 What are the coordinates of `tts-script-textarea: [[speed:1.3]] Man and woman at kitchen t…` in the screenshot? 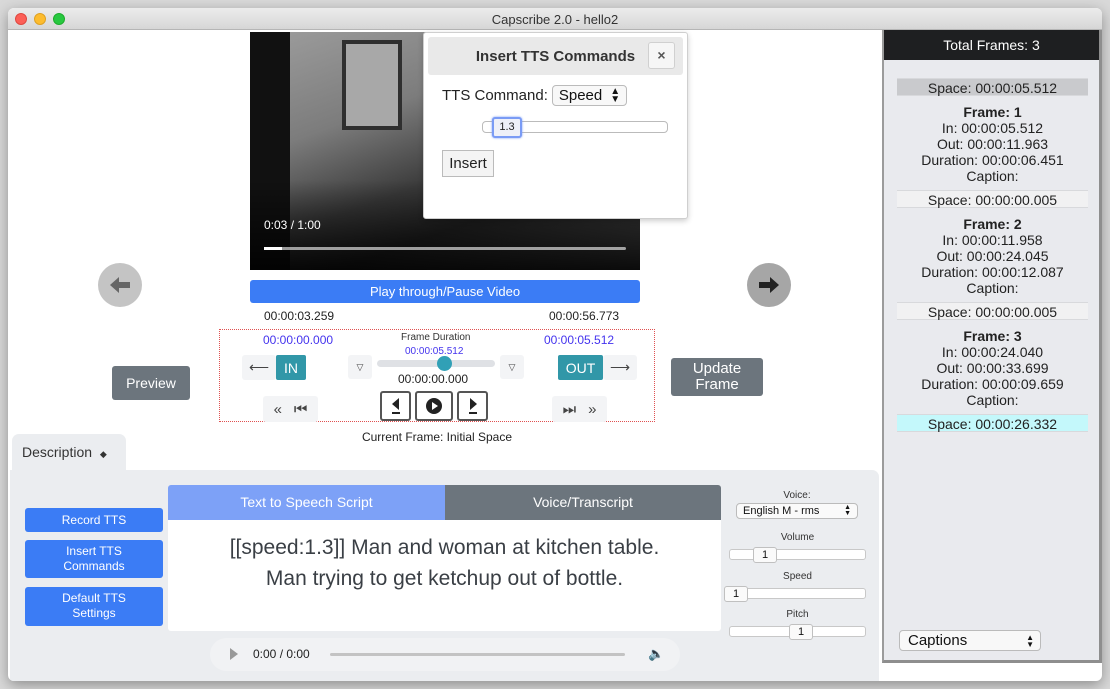 It's located at (444, 575).